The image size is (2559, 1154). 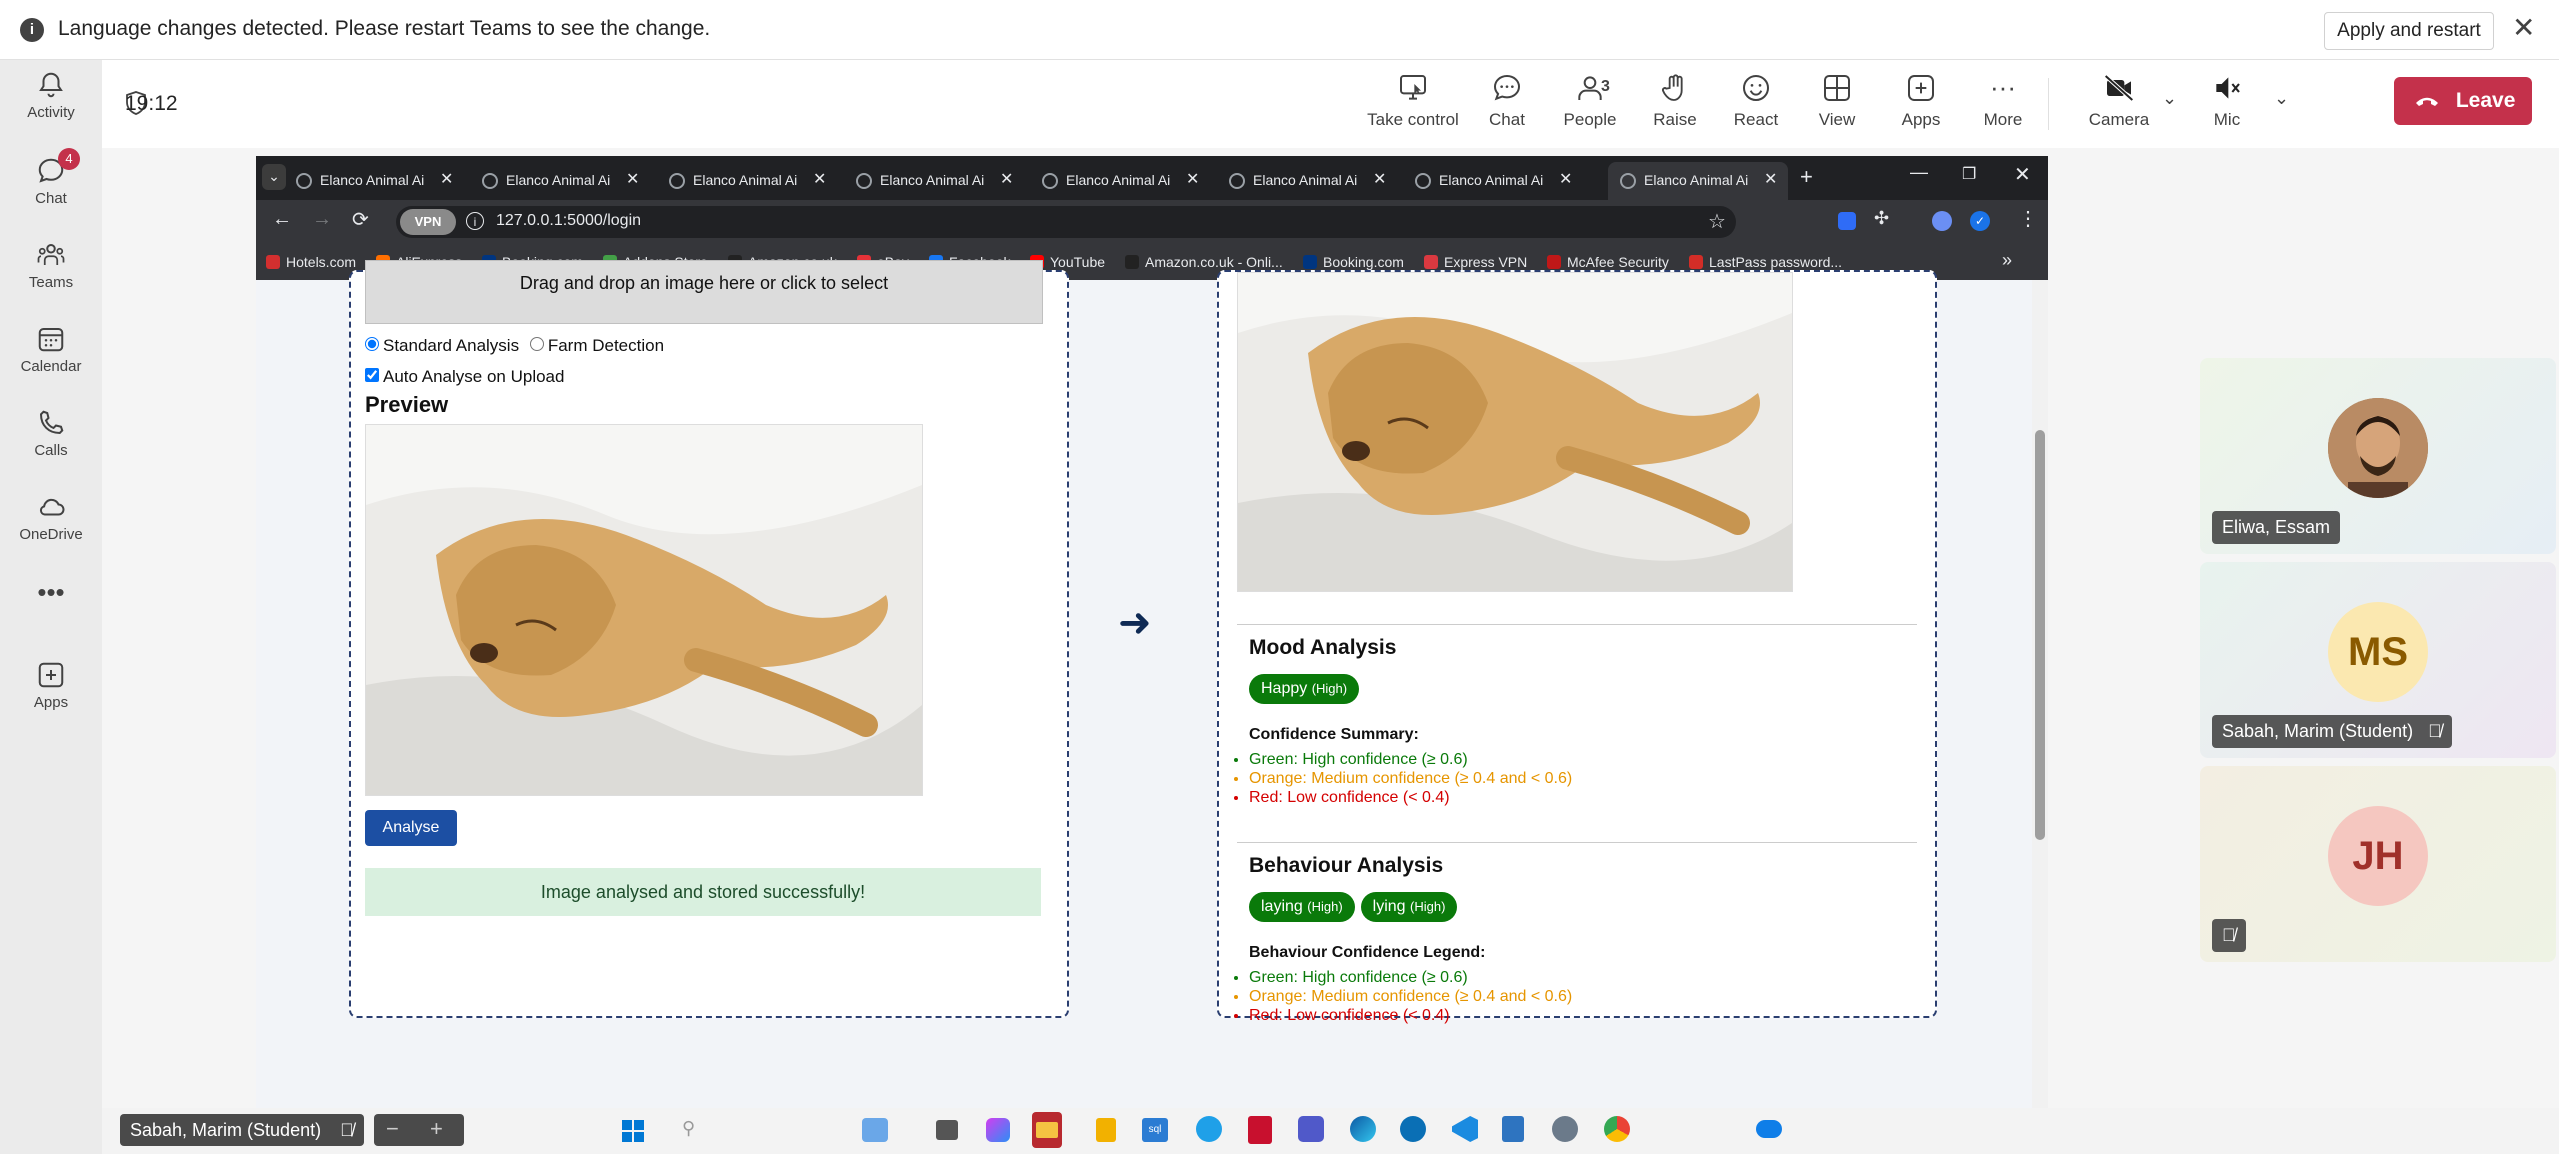 I want to click on reload-icon: ⟳, so click(x=360, y=219).